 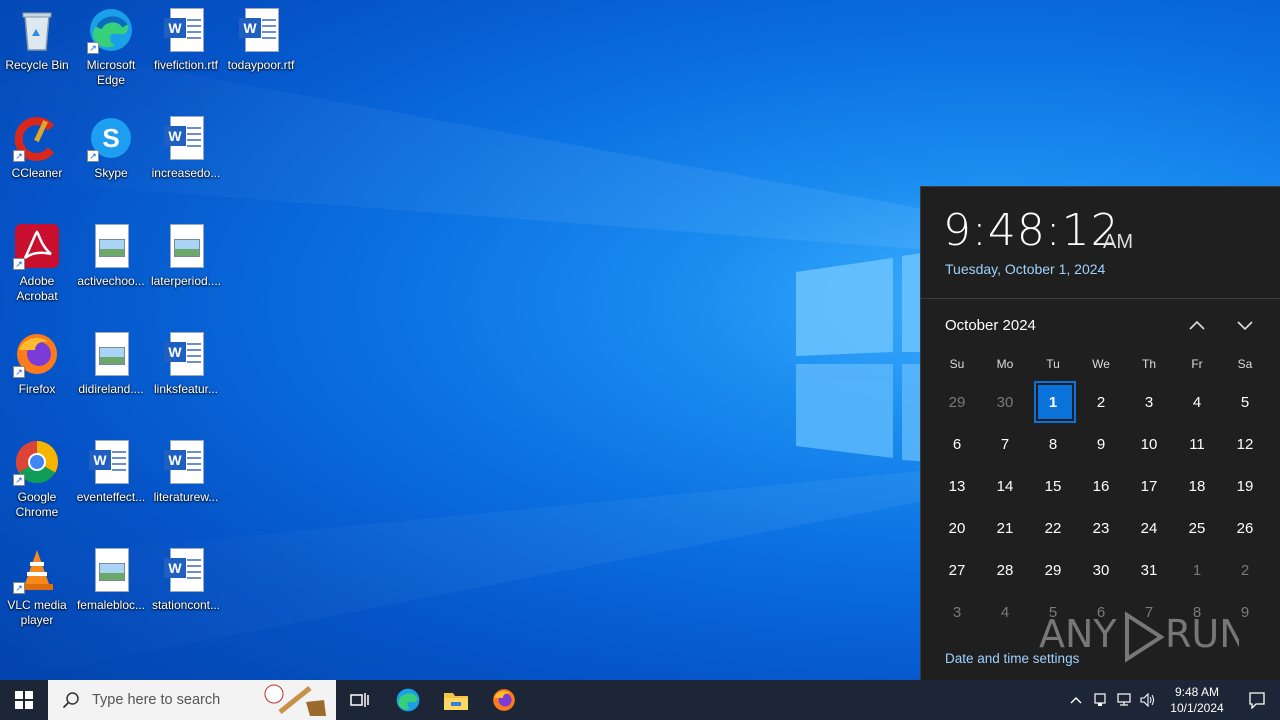 What do you see at coordinates (1005, 570) in the screenshot?
I see `calendar-day: 28` at bounding box center [1005, 570].